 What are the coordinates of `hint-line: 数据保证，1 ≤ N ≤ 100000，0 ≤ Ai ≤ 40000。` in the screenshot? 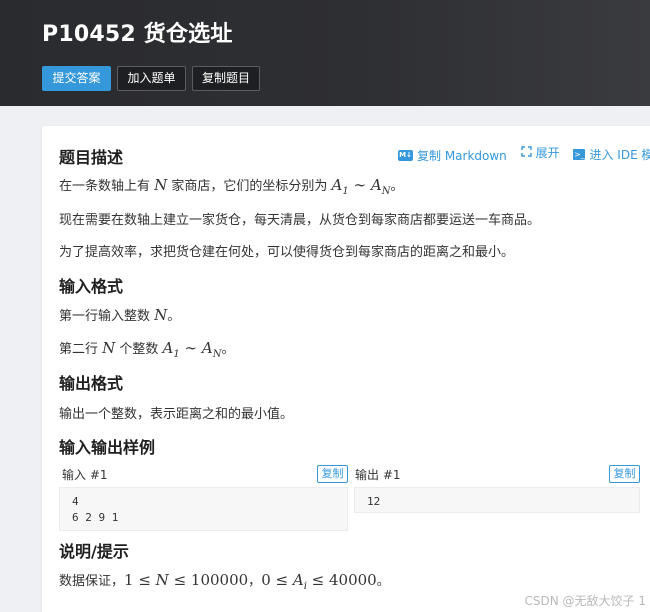 It's located at (224, 581).